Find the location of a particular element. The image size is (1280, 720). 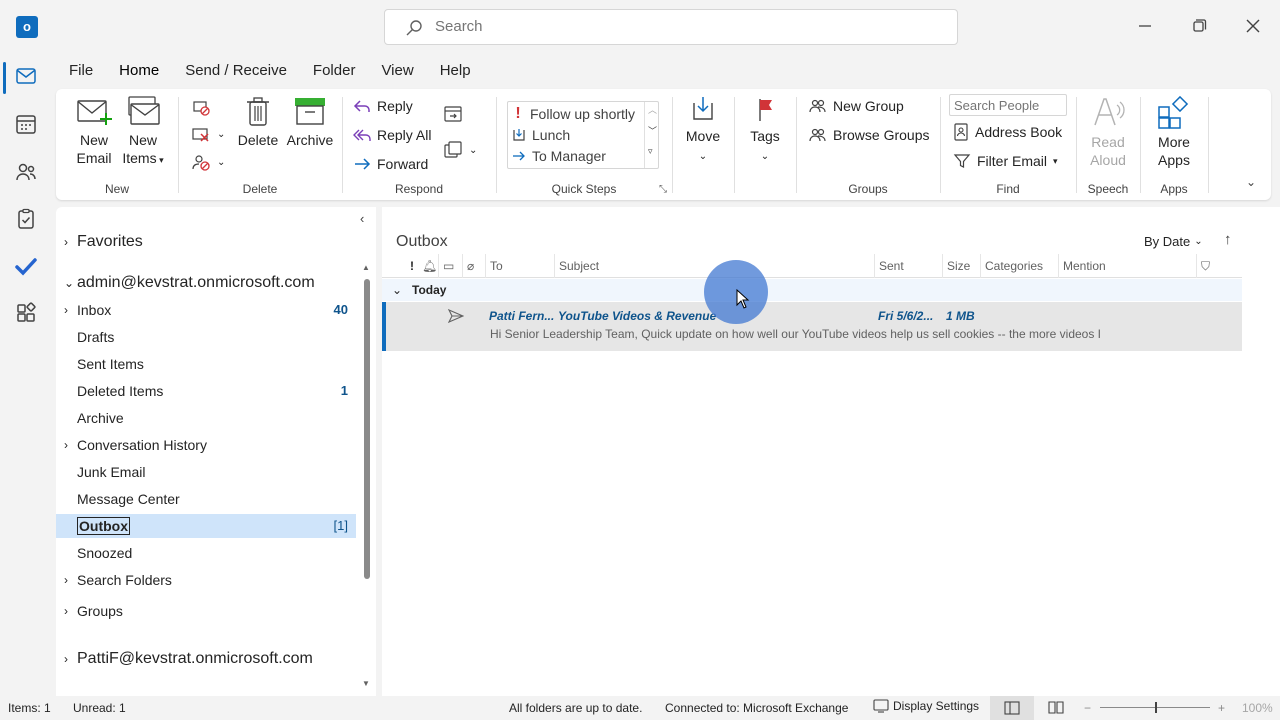

calendar-icon is located at coordinates (26, 124).